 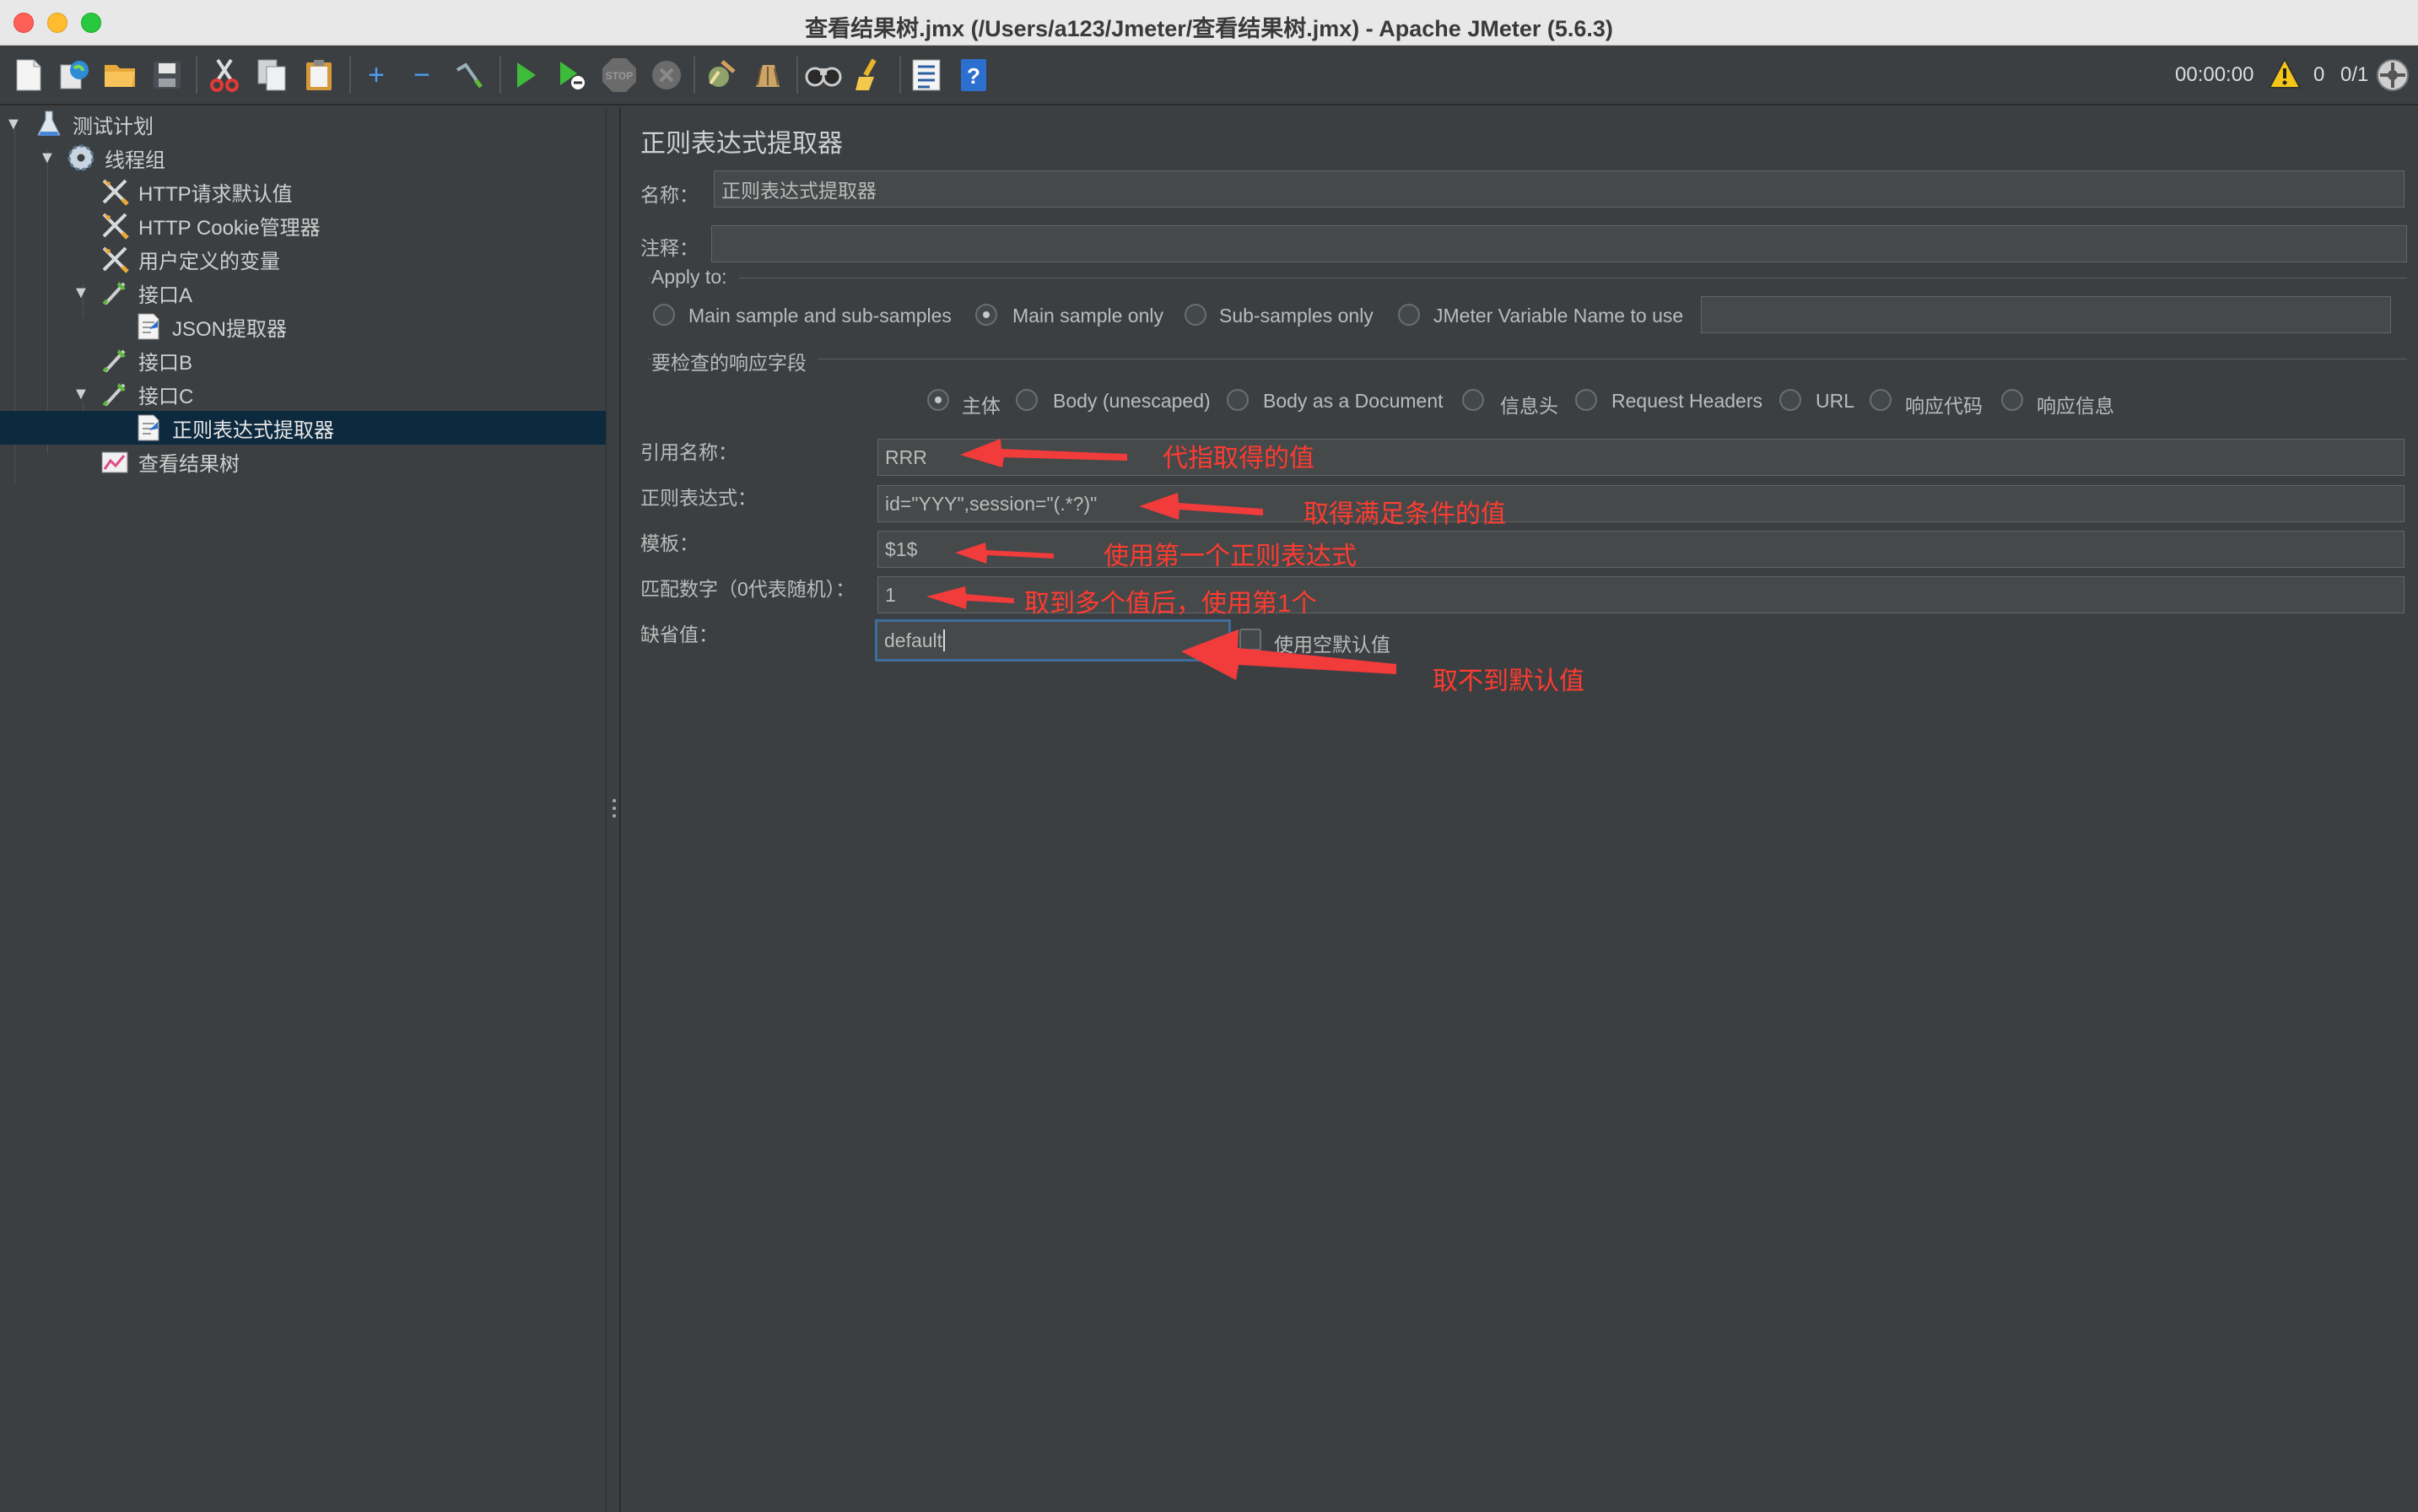 What do you see at coordinates (421, 75) in the screenshot?
I see `collapse-icon: −` at bounding box center [421, 75].